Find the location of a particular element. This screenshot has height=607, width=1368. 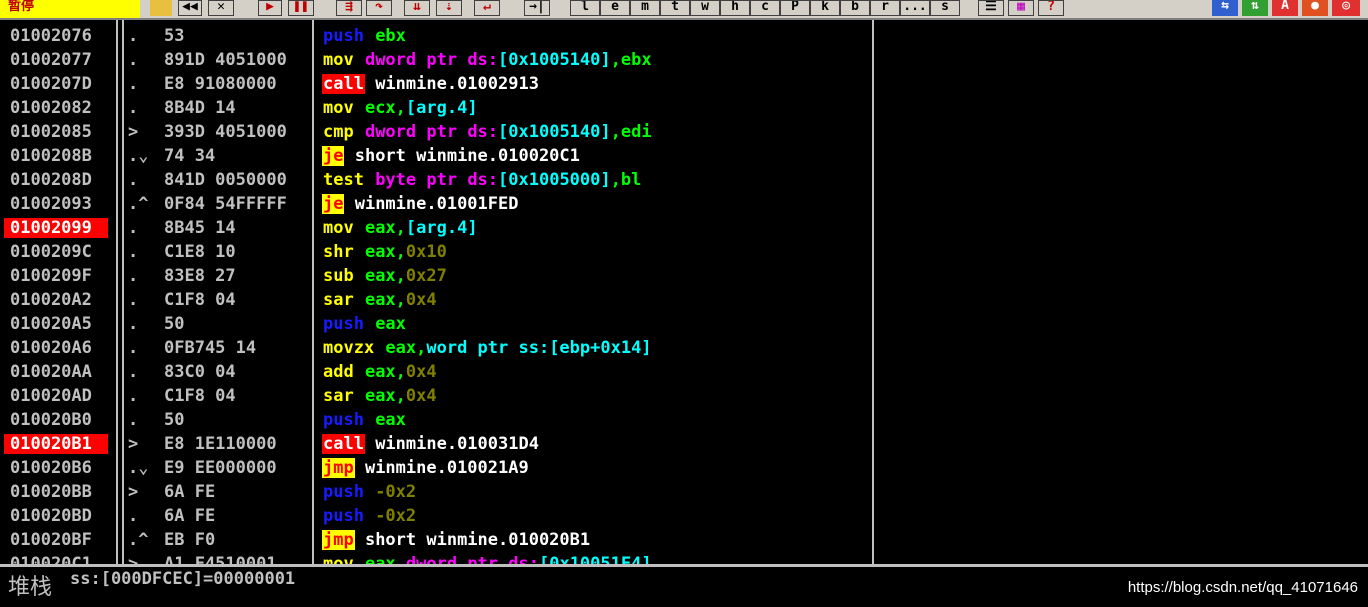

disasm-row: 010020A2. C1F8 04 sar eax,0x4 is located at coordinates (436, 300).